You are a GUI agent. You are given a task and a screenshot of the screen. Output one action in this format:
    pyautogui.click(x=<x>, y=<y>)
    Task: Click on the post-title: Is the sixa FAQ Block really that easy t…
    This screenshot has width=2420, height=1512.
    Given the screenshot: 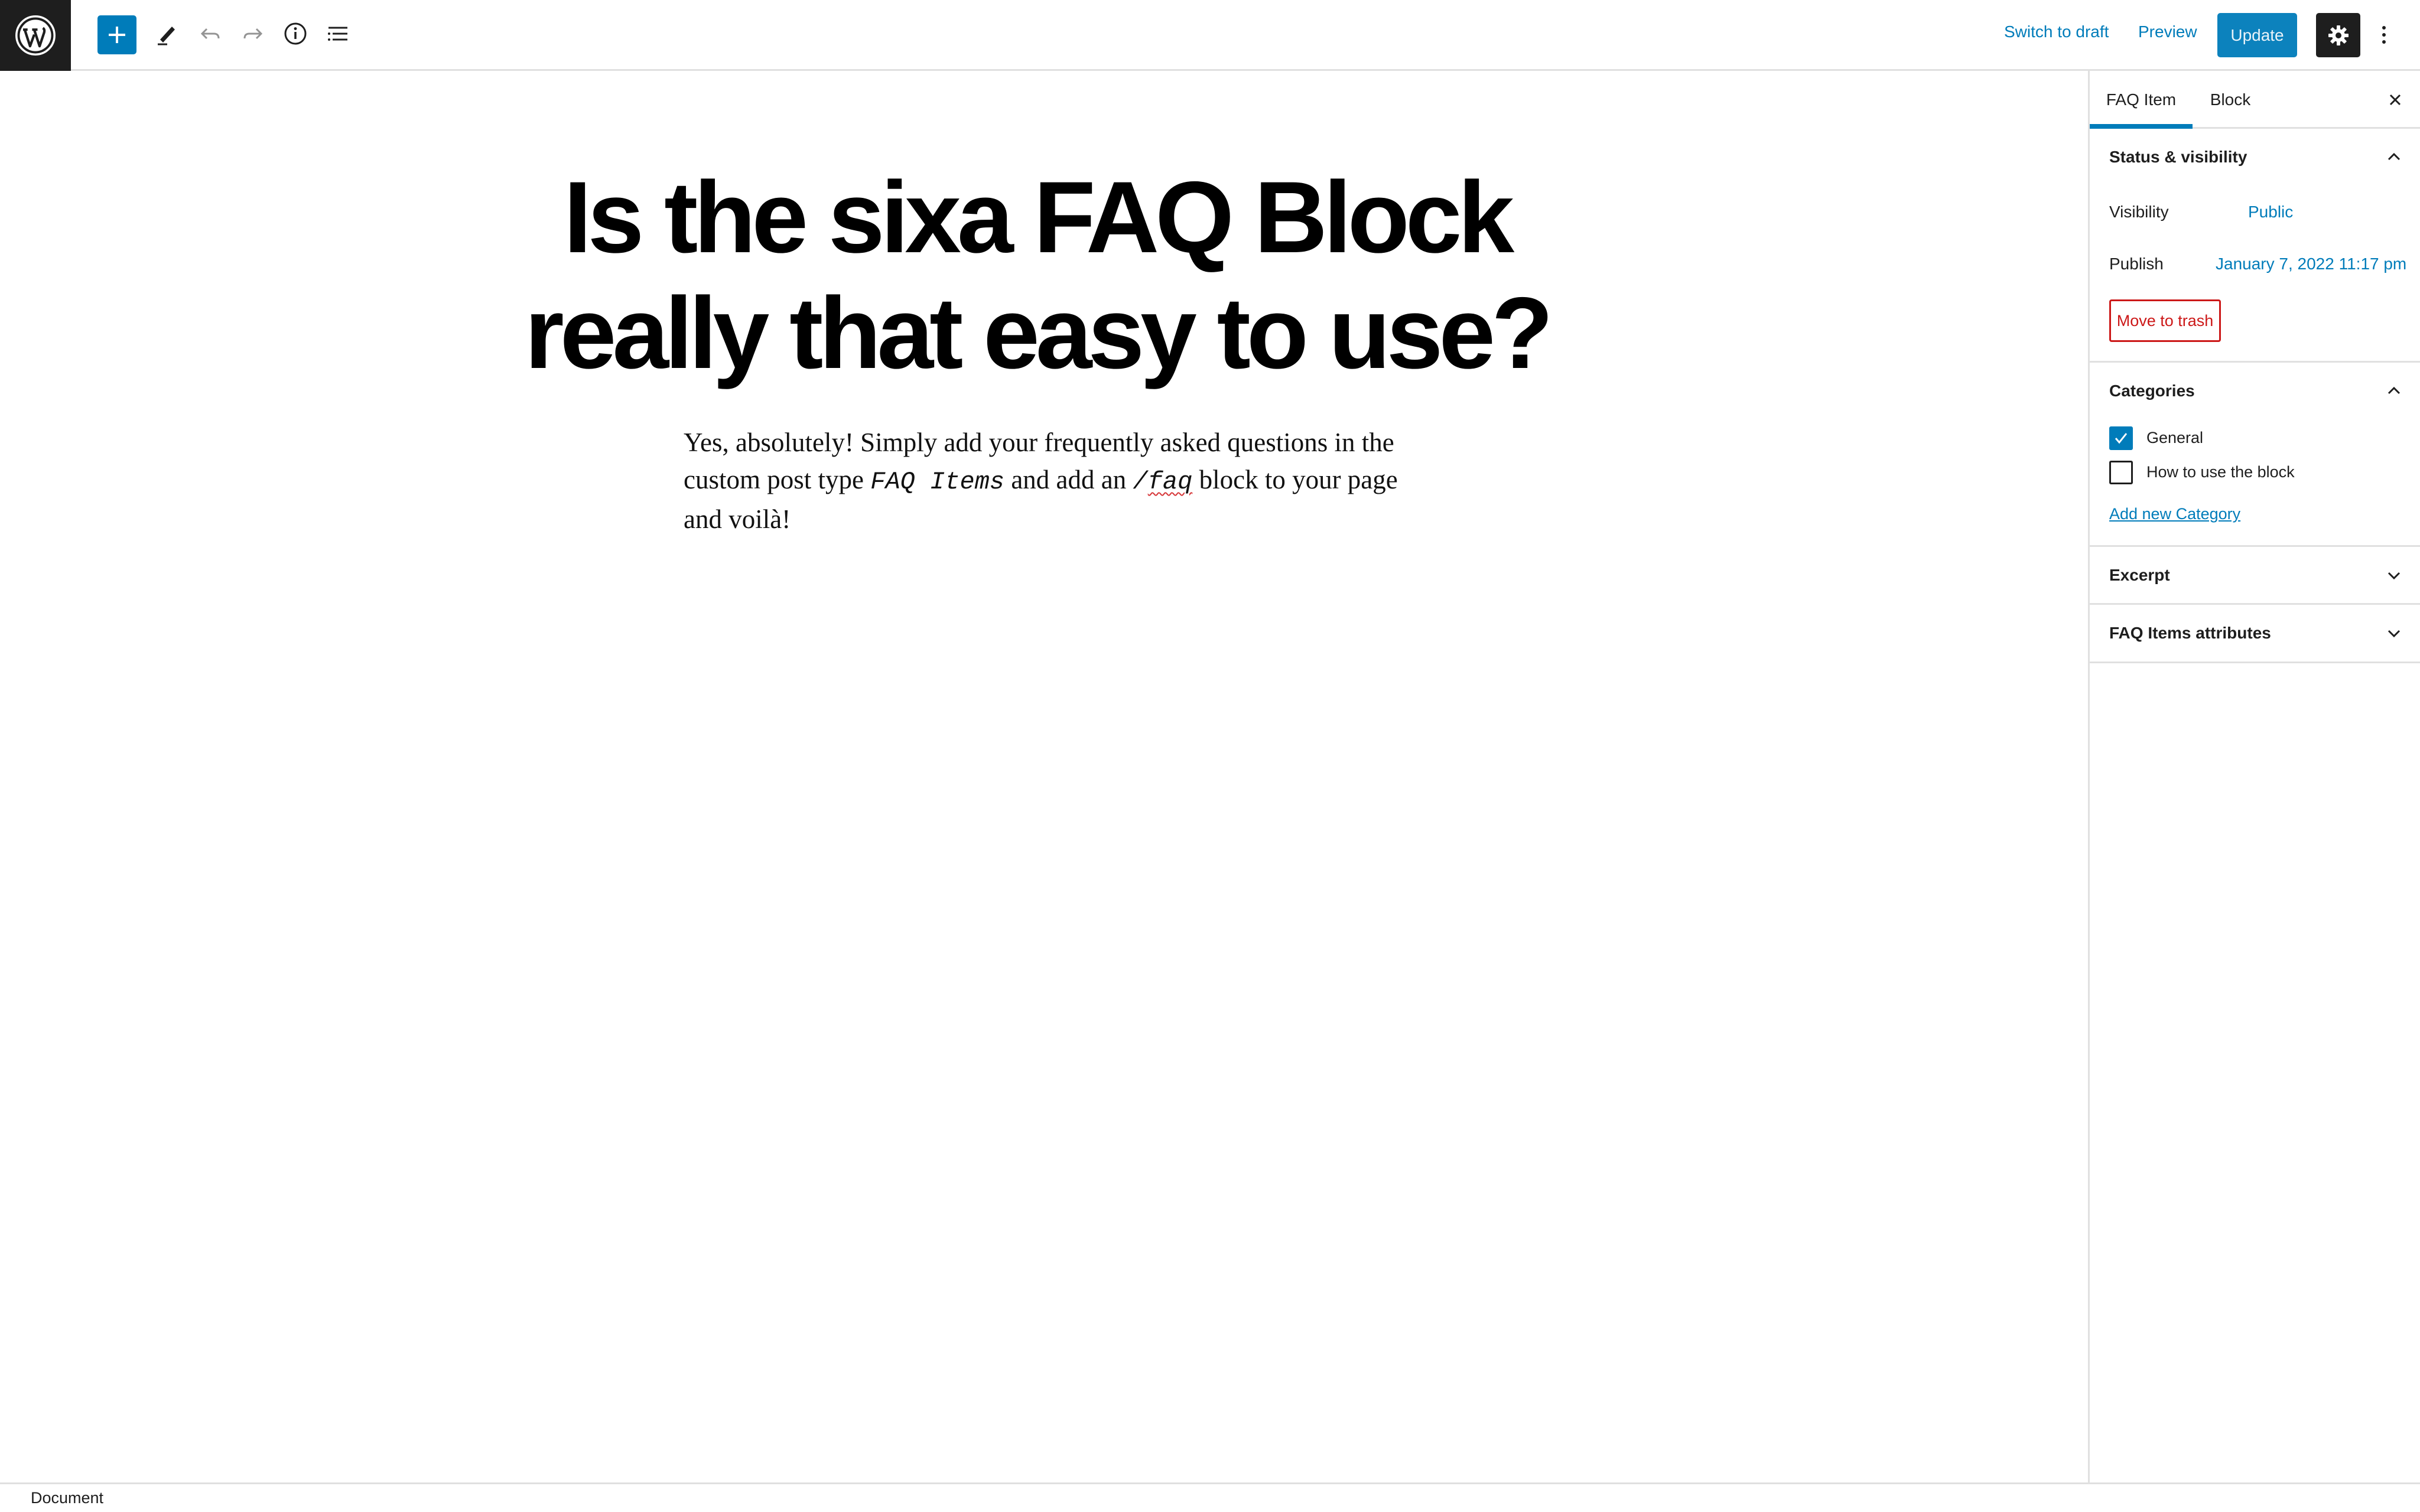 What is the action you would take?
    pyautogui.click(x=1036, y=275)
    